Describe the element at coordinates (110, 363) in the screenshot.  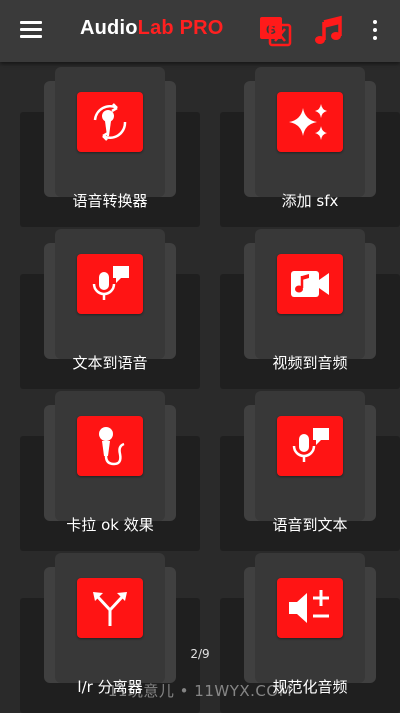
I see `tile-label: 文本到语音` at that location.